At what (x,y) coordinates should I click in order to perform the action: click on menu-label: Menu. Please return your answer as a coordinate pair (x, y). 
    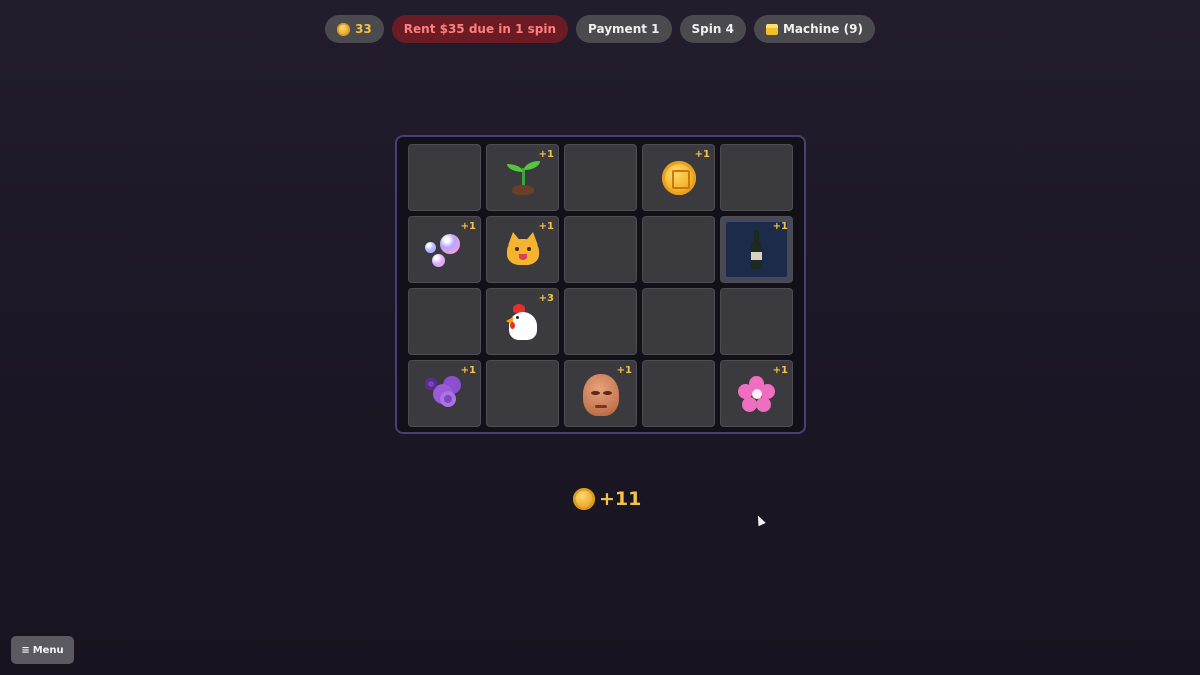
    Looking at the image, I should click on (48, 650).